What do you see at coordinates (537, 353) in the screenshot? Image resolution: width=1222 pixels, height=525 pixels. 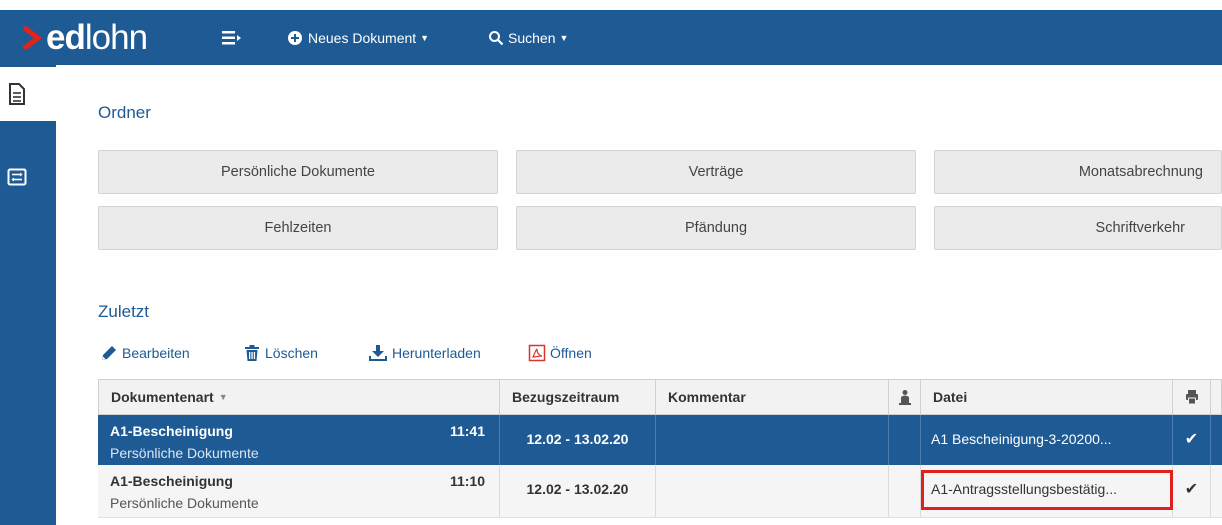 I see `pdf-icon` at bounding box center [537, 353].